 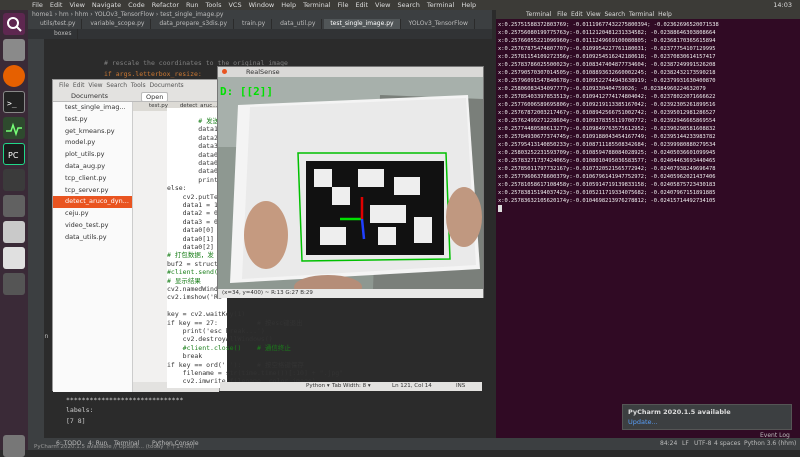 I want to click on list-item: video_test.py, so click(x=92, y=226).